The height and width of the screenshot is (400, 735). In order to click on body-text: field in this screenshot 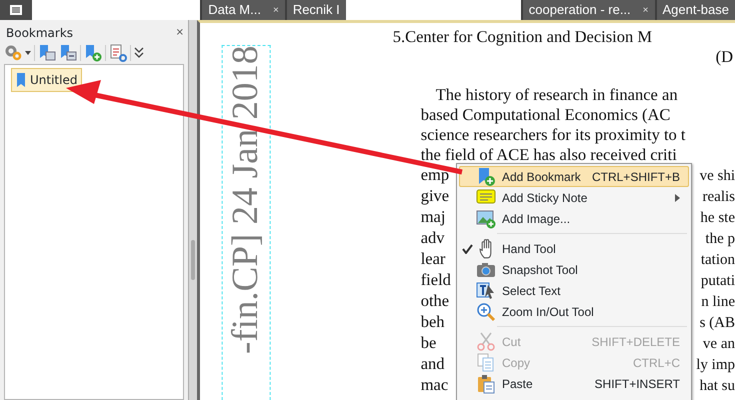, I will do `click(435, 280)`.